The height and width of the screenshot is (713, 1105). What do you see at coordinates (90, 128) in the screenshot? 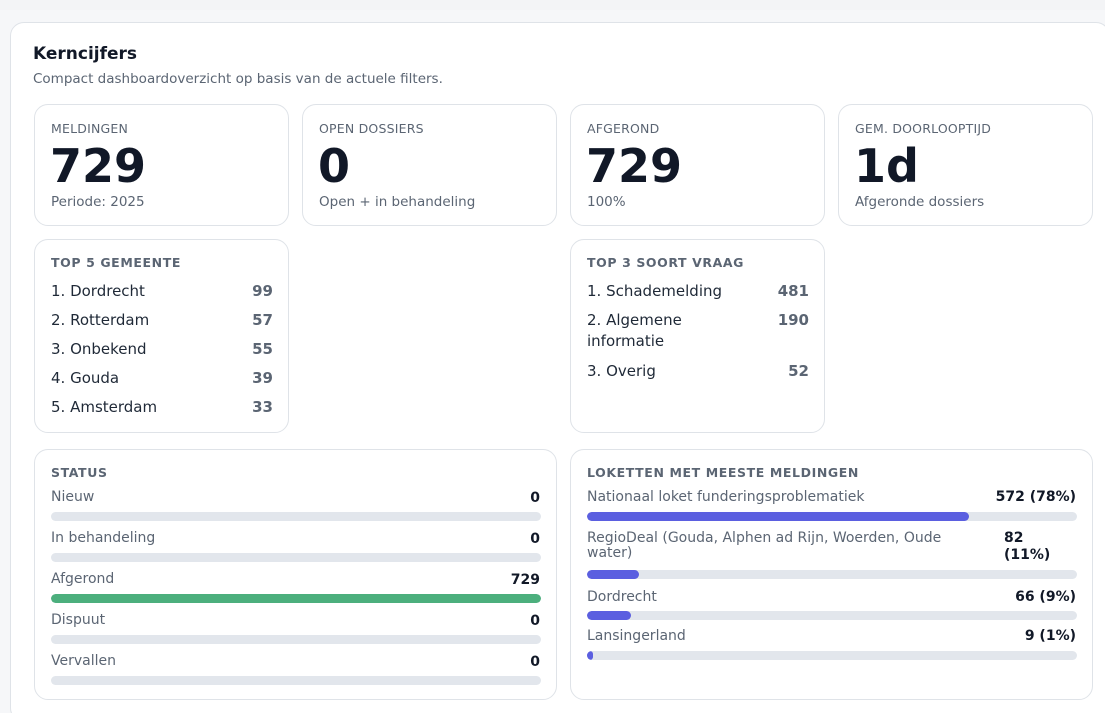
I see `kpi-label: MELDINGEN` at bounding box center [90, 128].